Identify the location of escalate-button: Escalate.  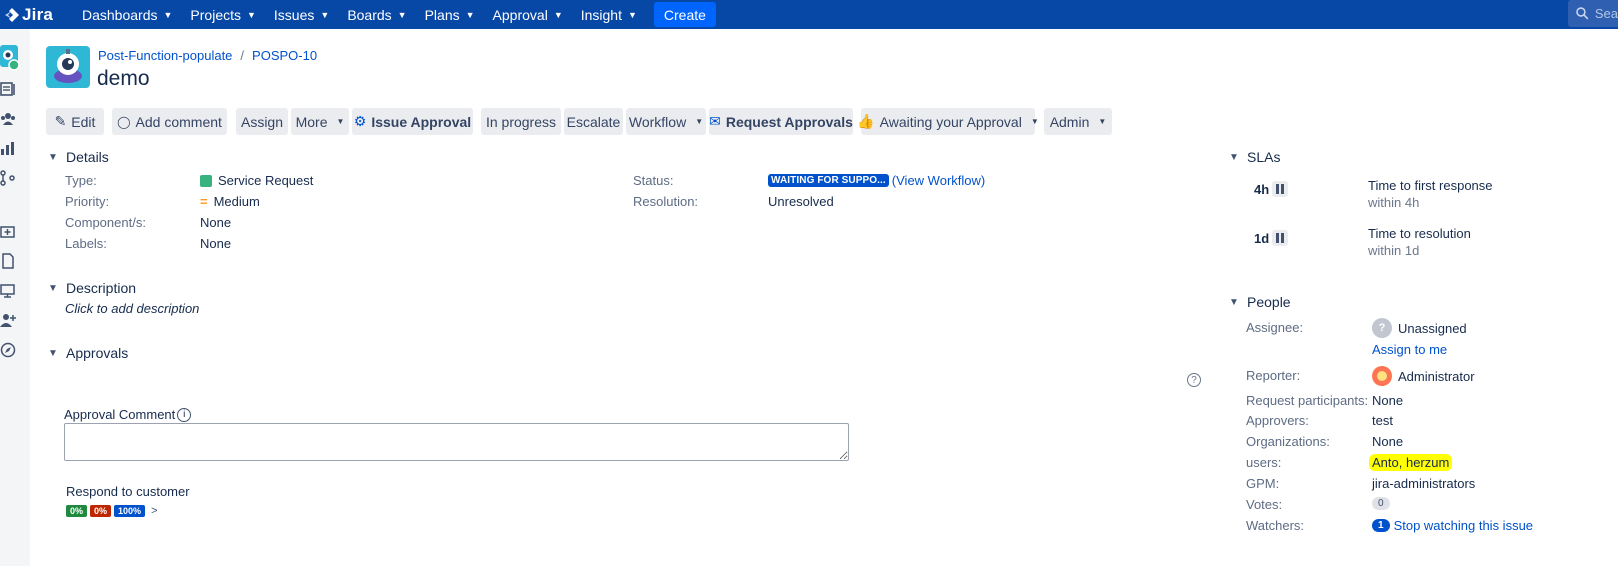
(593, 121).